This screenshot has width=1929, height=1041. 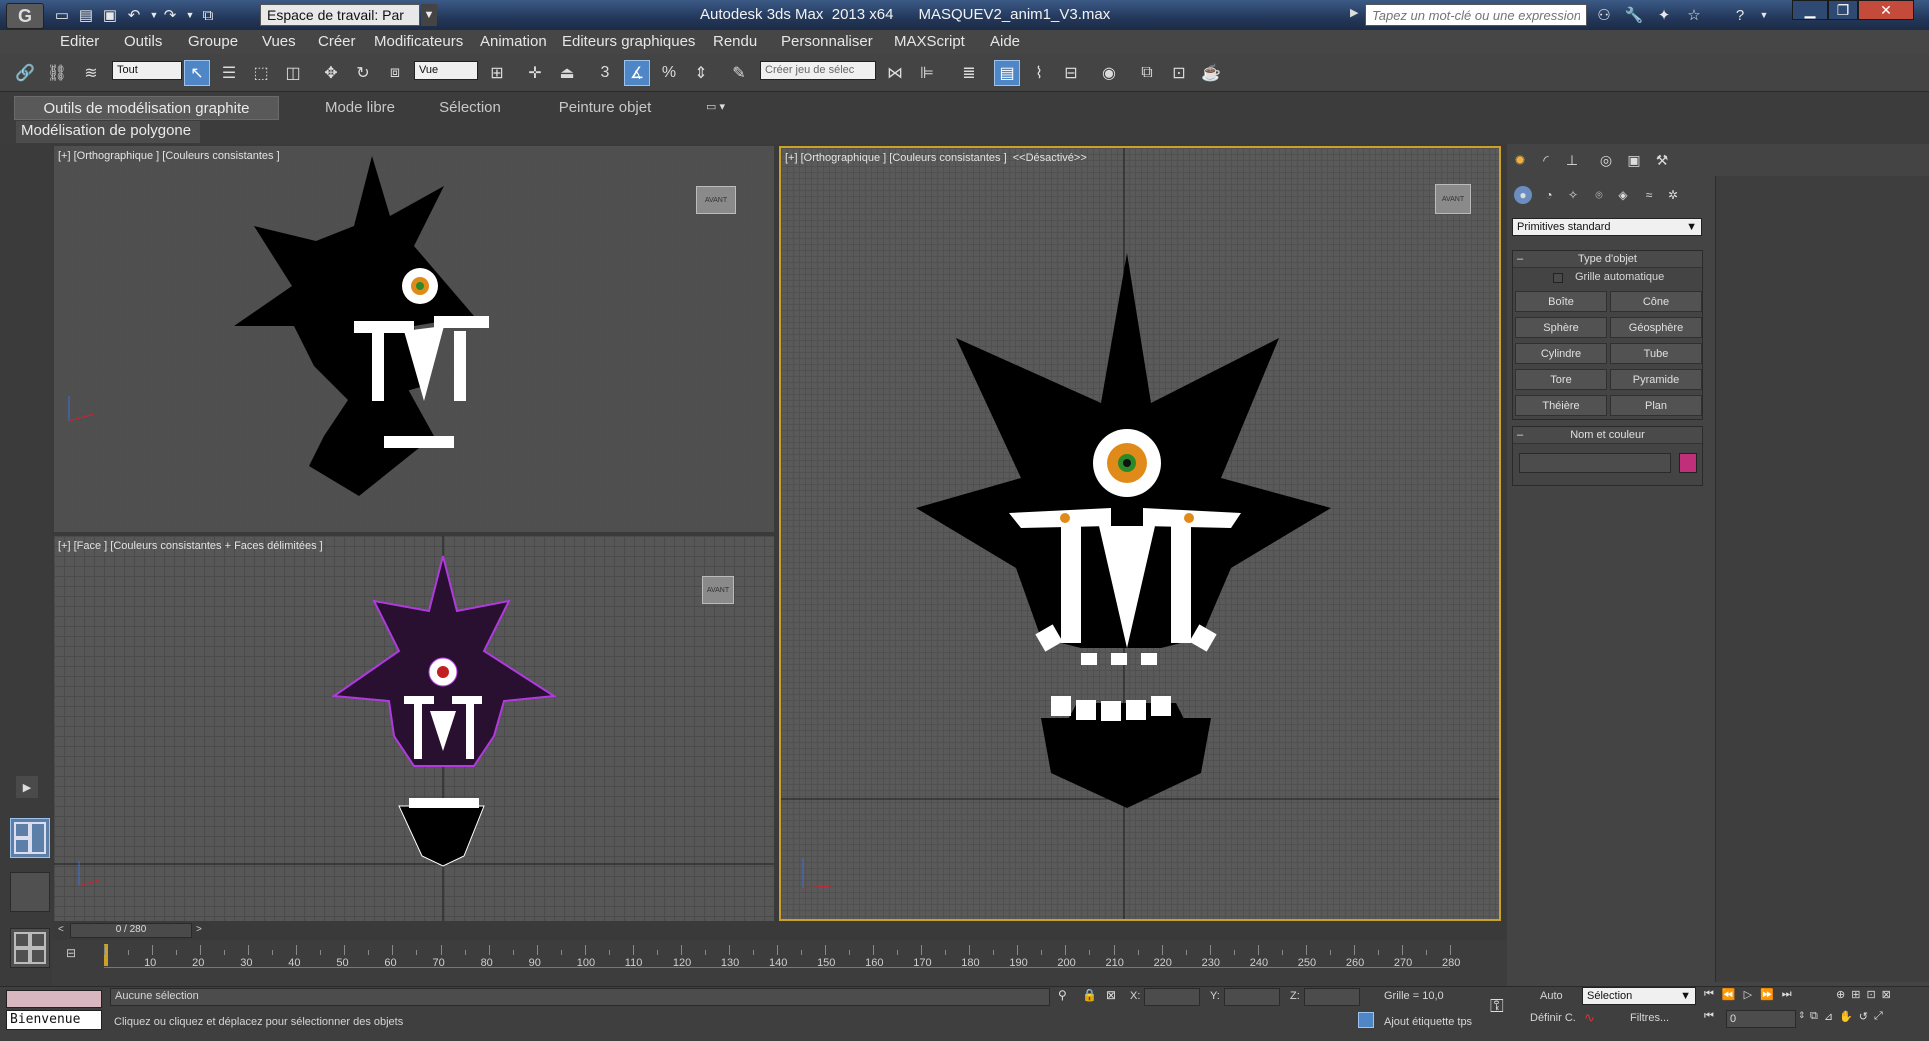 What do you see at coordinates (1607, 259) in the screenshot?
I see `object-type-title: – Type d'objet` at bounding box center [1607, 259].